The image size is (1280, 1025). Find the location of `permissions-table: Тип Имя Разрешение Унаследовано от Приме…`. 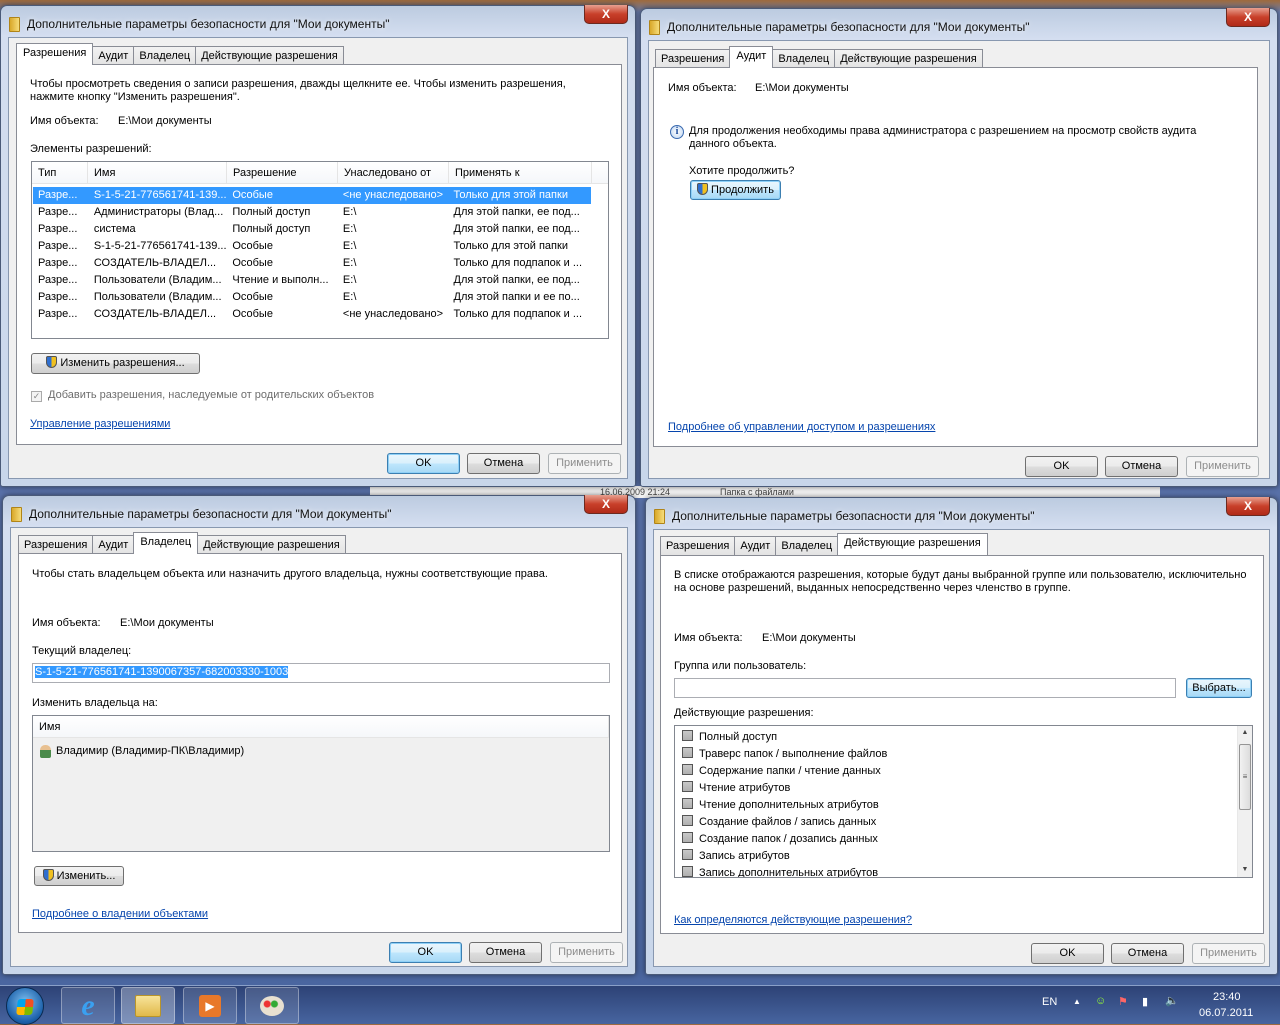

permissions-table: Тип Имя Разрешение Унаследовано от Приме… is located at coordinates (320, 250).